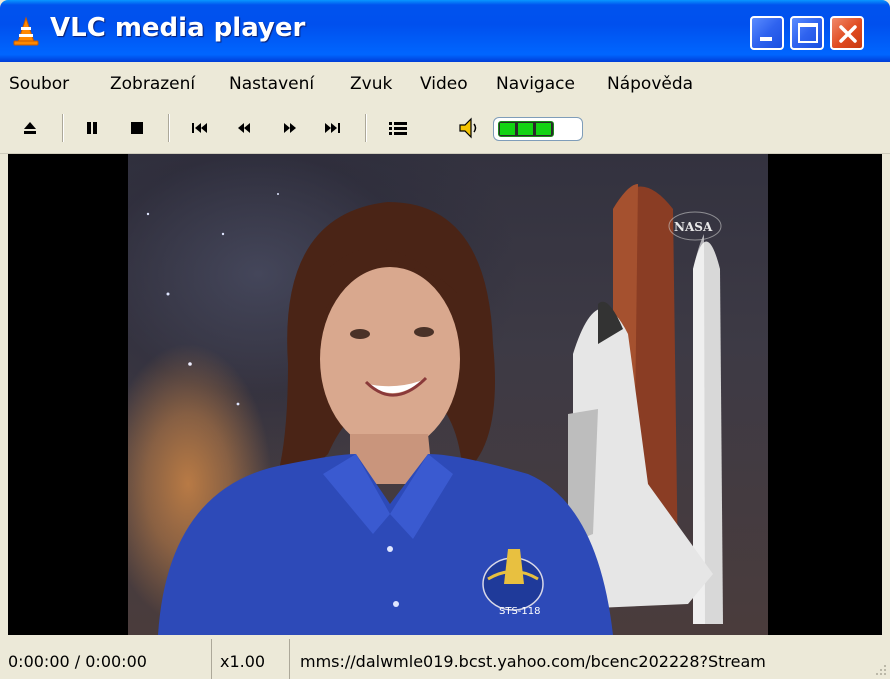 This screenshot has width=890, height=679. I want to click on maximize-icon, so click(808, 33).